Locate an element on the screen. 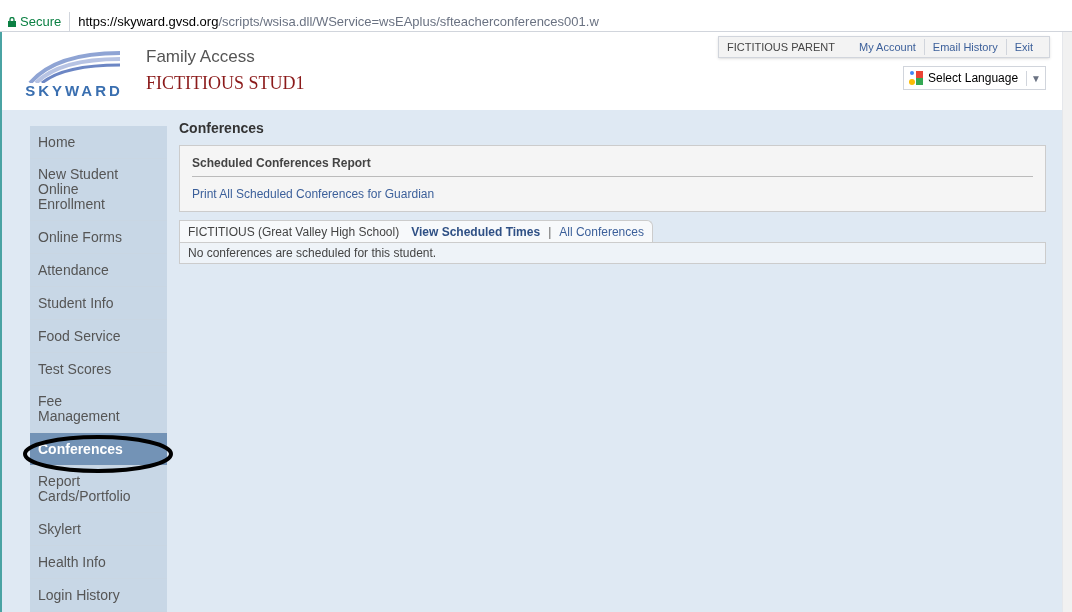 Image resolution: width=1072 pixels, height=612 pixels. sidebar-item: Test Scores is located at coordinates (98, 369).